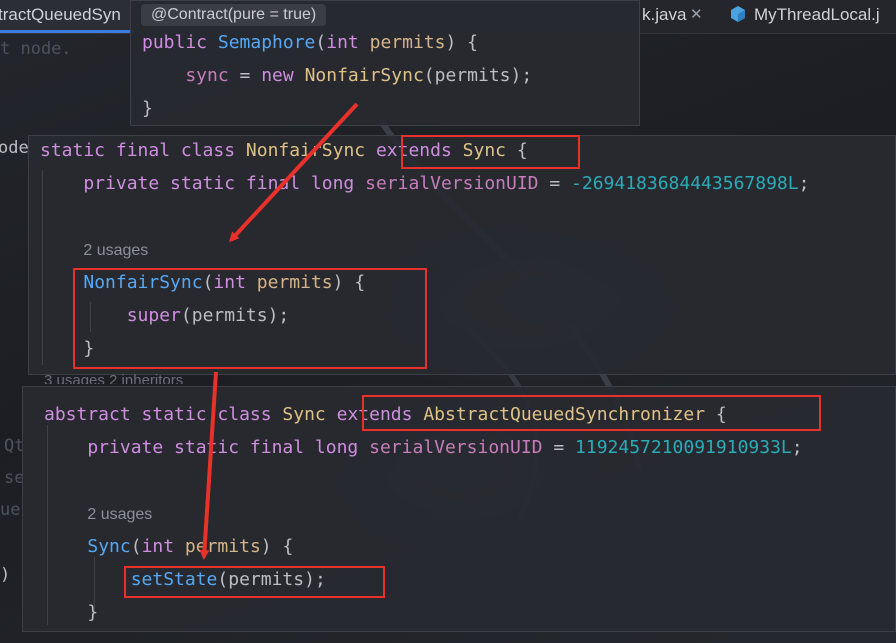  I want to click on annotation-arrows, so click(279, 331).